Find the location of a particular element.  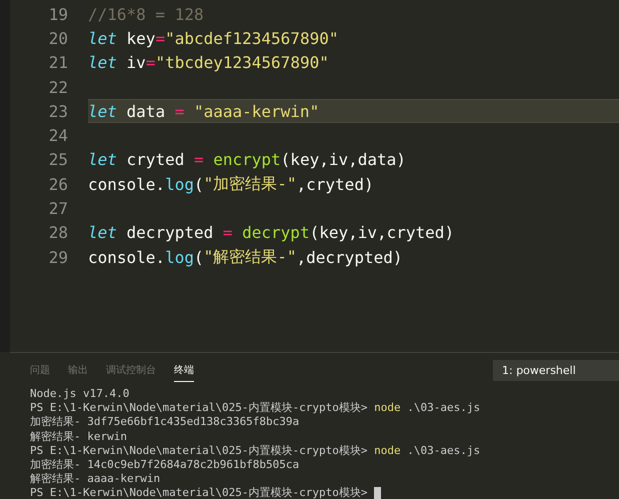

code-line: let iv="tbcdey1234567890" is located at coordinates (209, 63).